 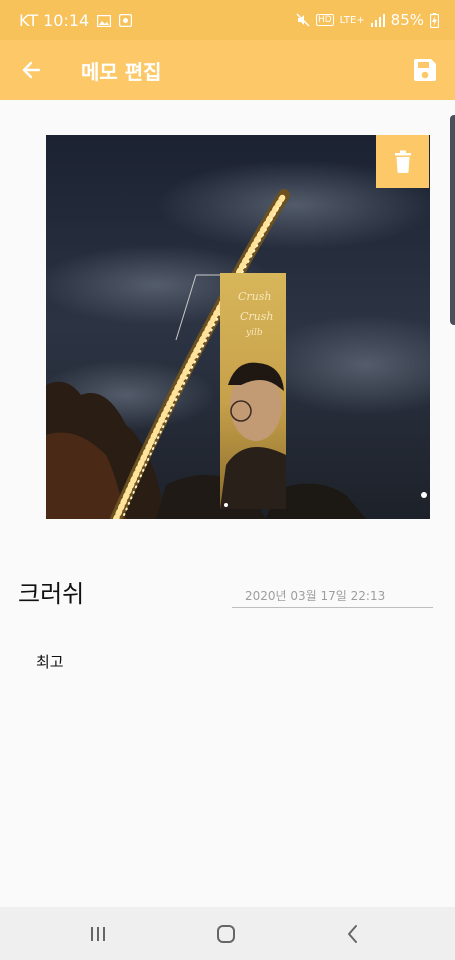 I want to click on gallery-notification-icon, so click(x=104, y=20).